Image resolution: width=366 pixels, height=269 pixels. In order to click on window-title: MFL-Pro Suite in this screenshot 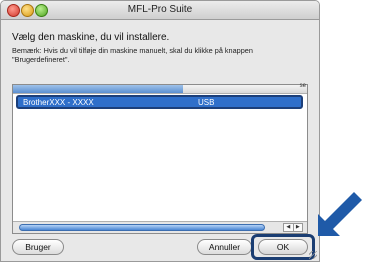, I will do `click(160, 9)`.